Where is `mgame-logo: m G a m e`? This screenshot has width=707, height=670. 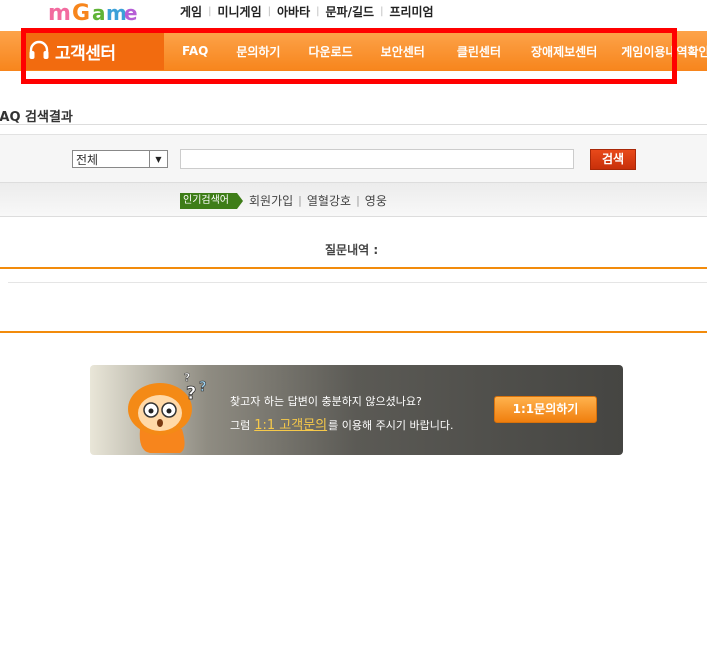
mgame-logo: m G a m e is located at coordinates (92, 12).